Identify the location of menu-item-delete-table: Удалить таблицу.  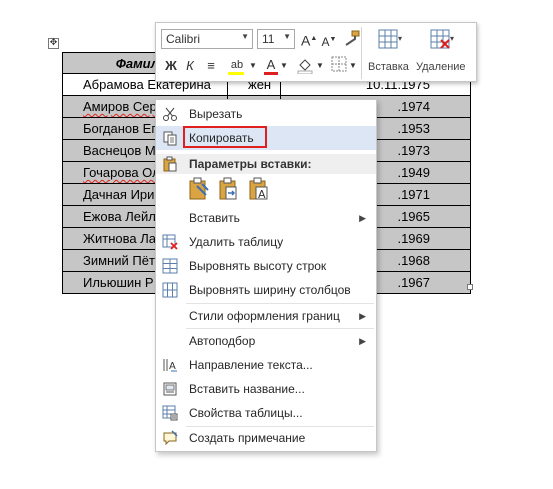
(266, 242).